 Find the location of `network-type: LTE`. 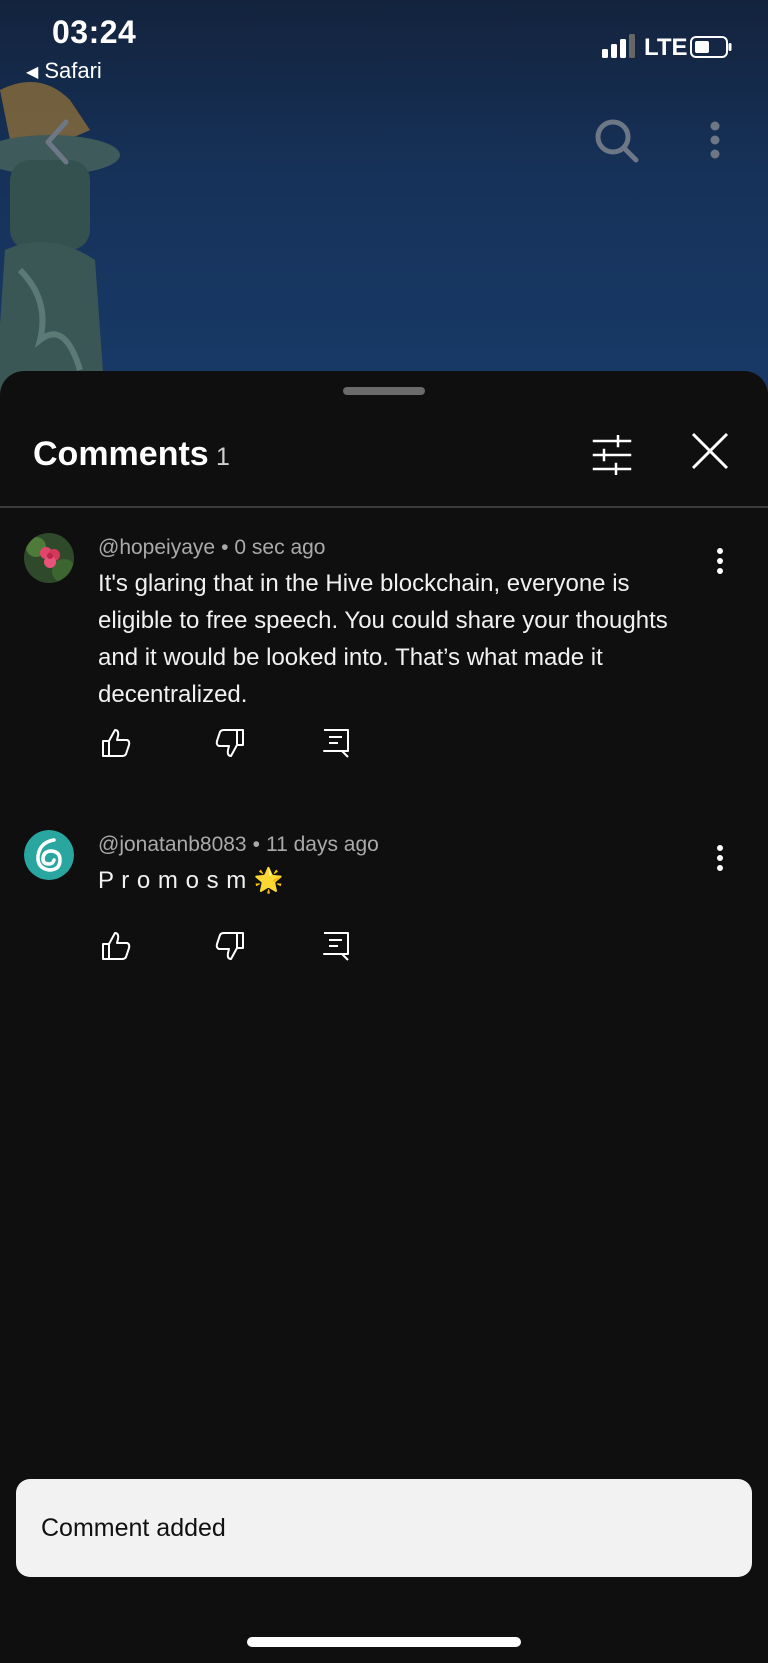

network-type: LTE is located at coordinates (666, 47).